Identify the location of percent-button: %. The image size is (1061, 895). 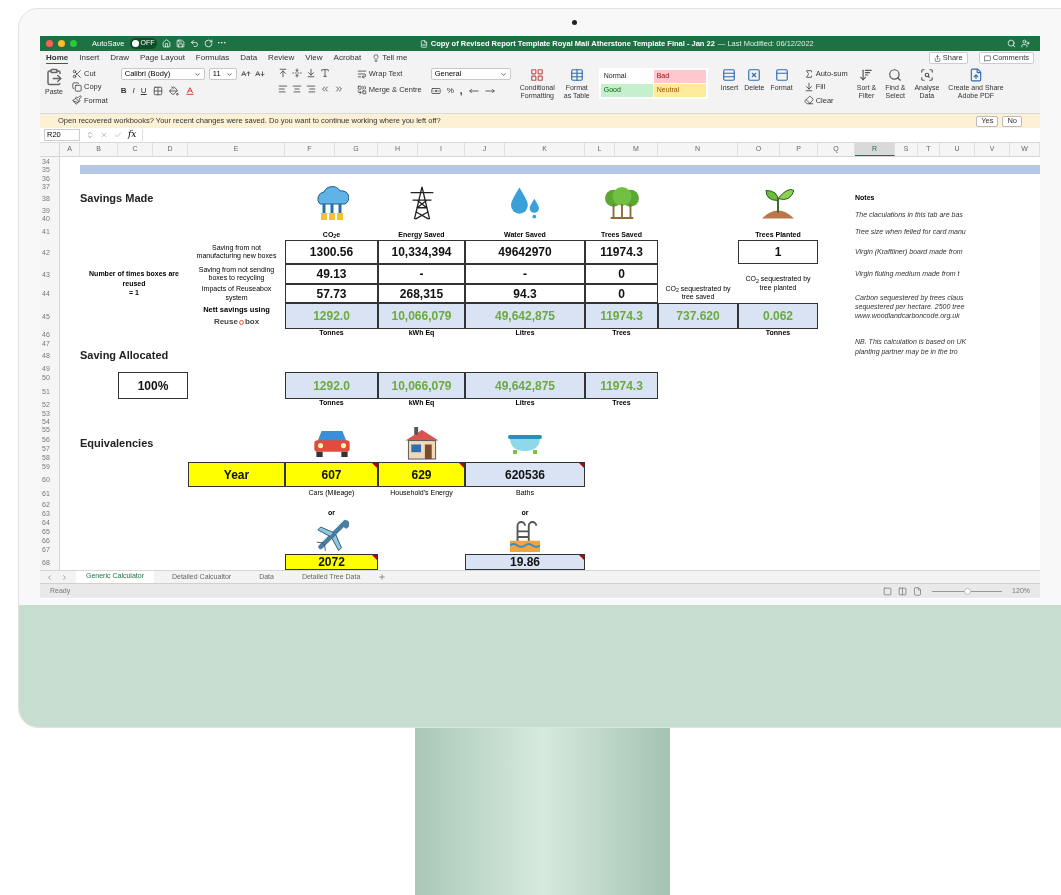
(450, 91).